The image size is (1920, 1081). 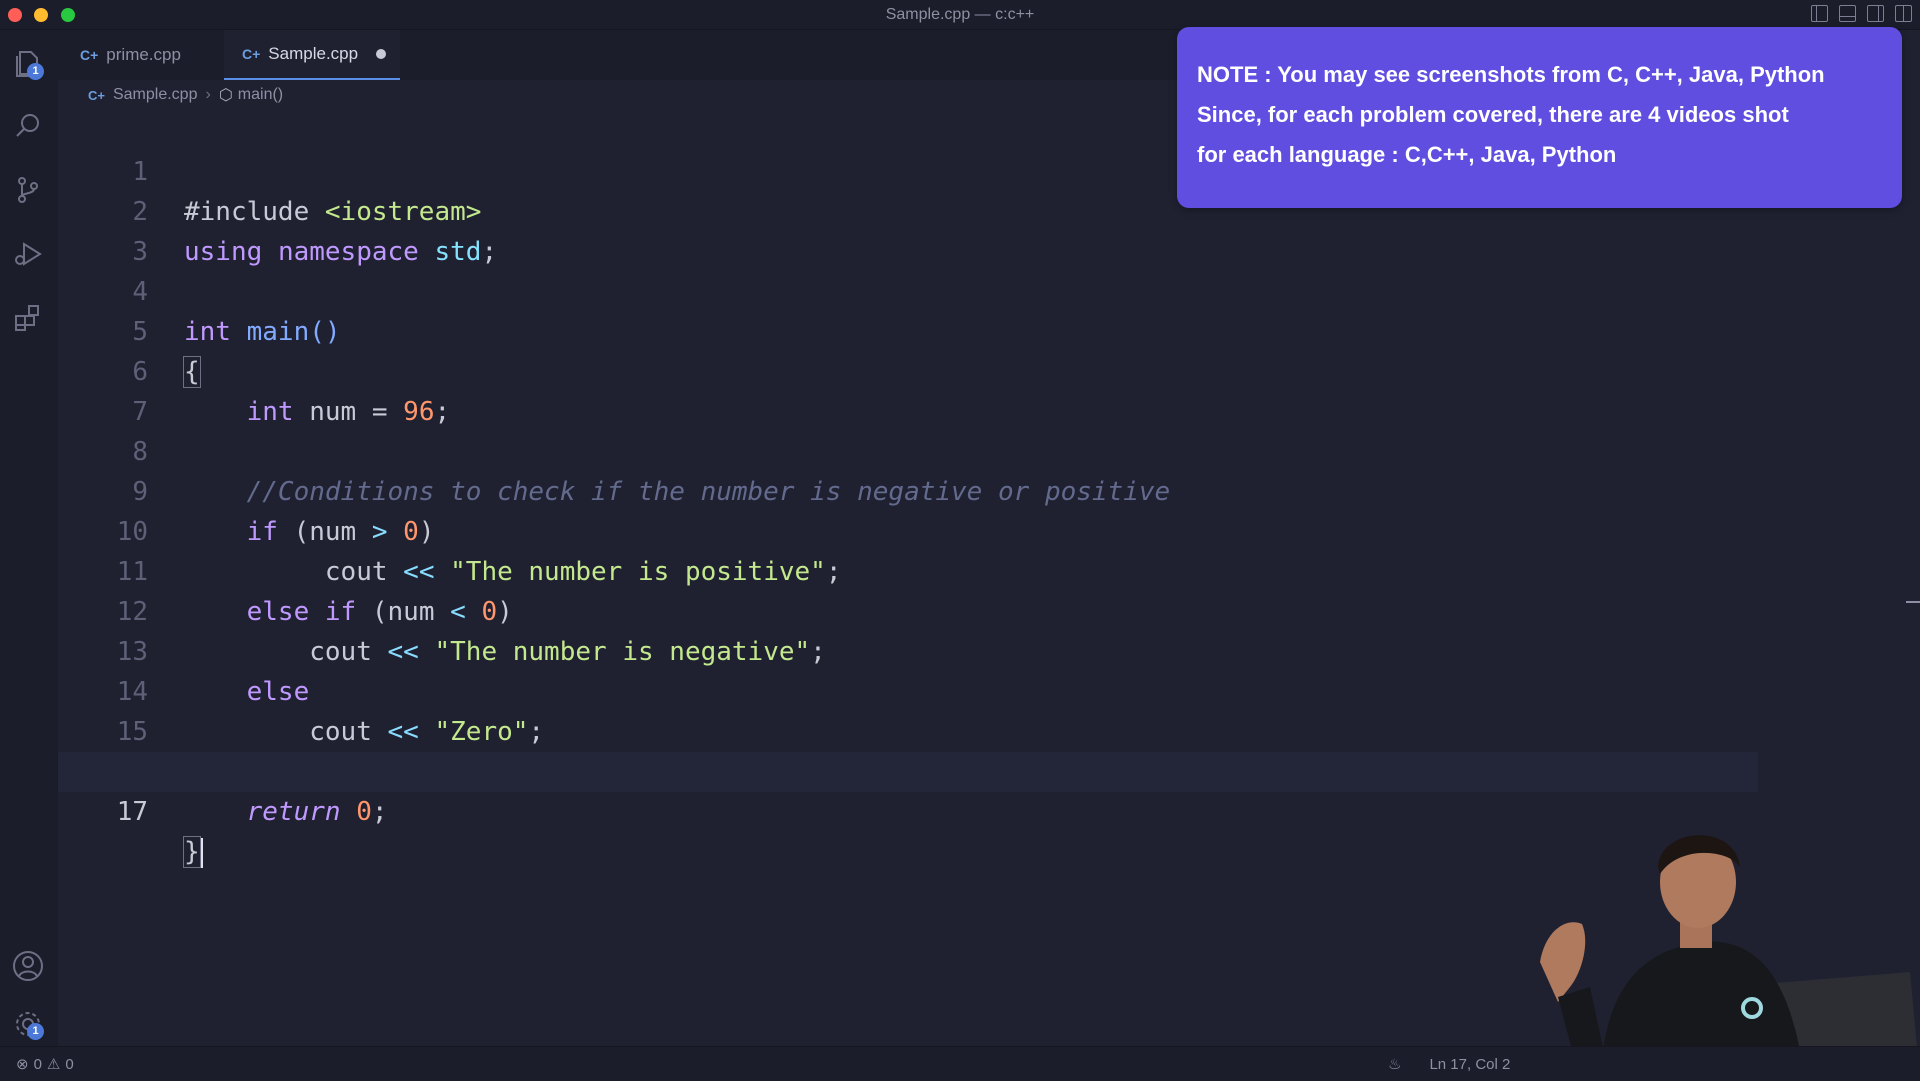 What do you see at coordinates (1903, 13) in the screenshot?
I see `customize-layout-icon` at bounding box center [1903, 13].